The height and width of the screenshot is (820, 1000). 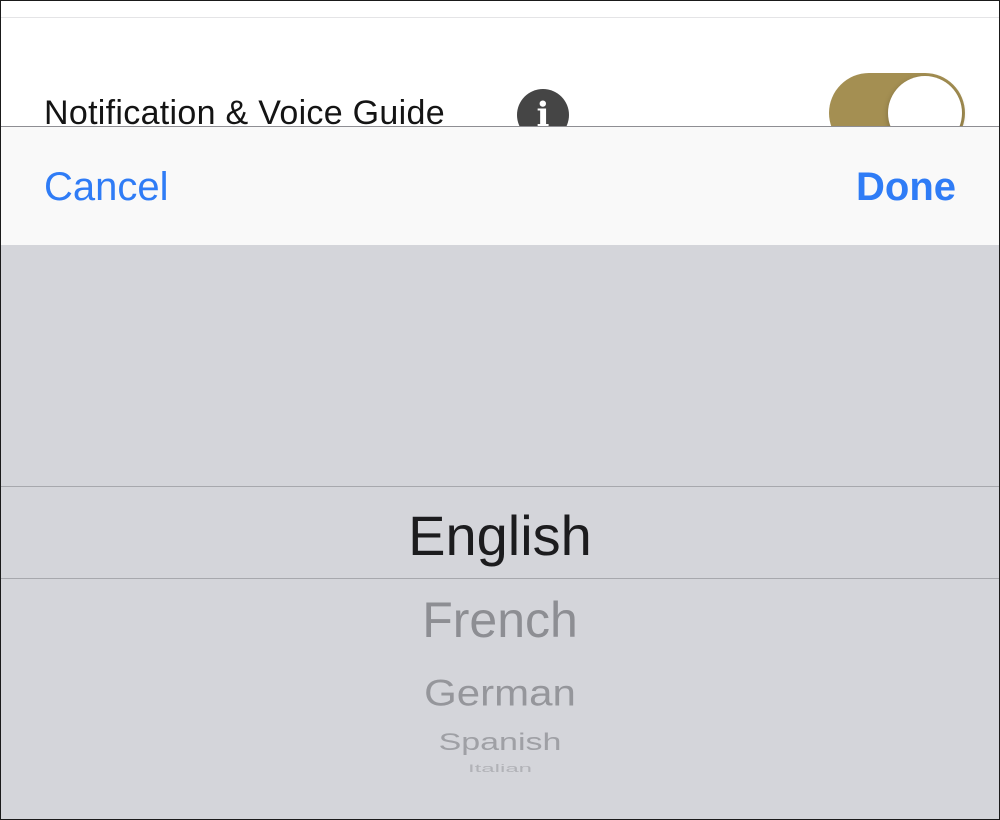 What do you see at coordinates (500, 486) in the screenshot?
I see `selection-indicator-top` at bounding box center [500, 486].